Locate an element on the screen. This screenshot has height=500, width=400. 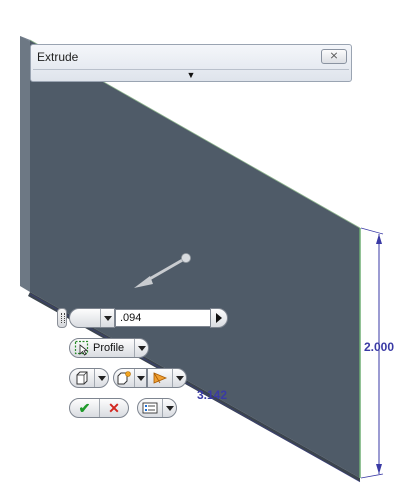
part-side-face is located at coordinates (25, 164).